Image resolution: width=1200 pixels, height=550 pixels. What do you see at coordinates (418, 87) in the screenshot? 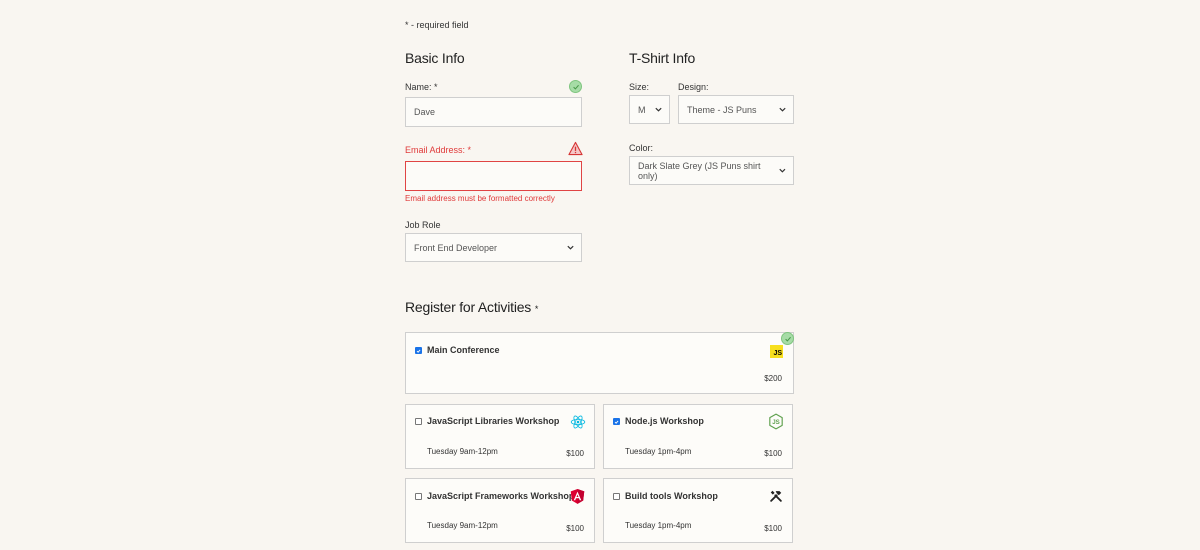
I see `name-label-text: Name:` at bounding box center [418, 87].